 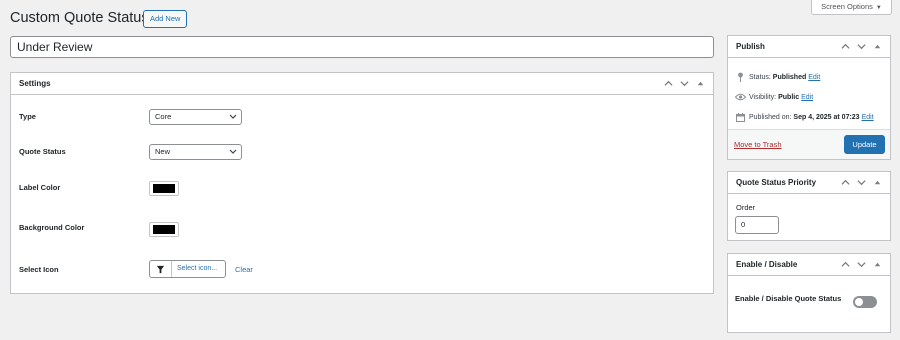 I want to click on published-label: Published on:, so click(x=770, y=117).